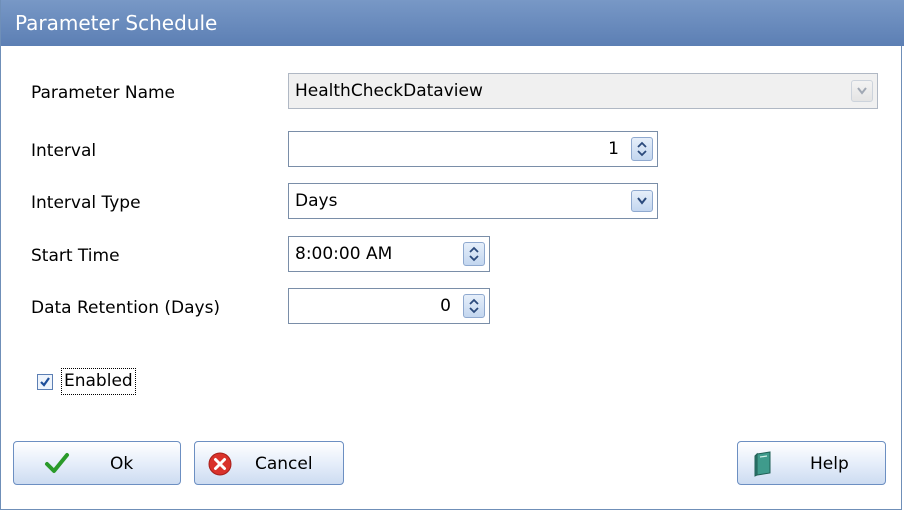  I want to click on data-retention-spin-field: 0, so click(389, 306).